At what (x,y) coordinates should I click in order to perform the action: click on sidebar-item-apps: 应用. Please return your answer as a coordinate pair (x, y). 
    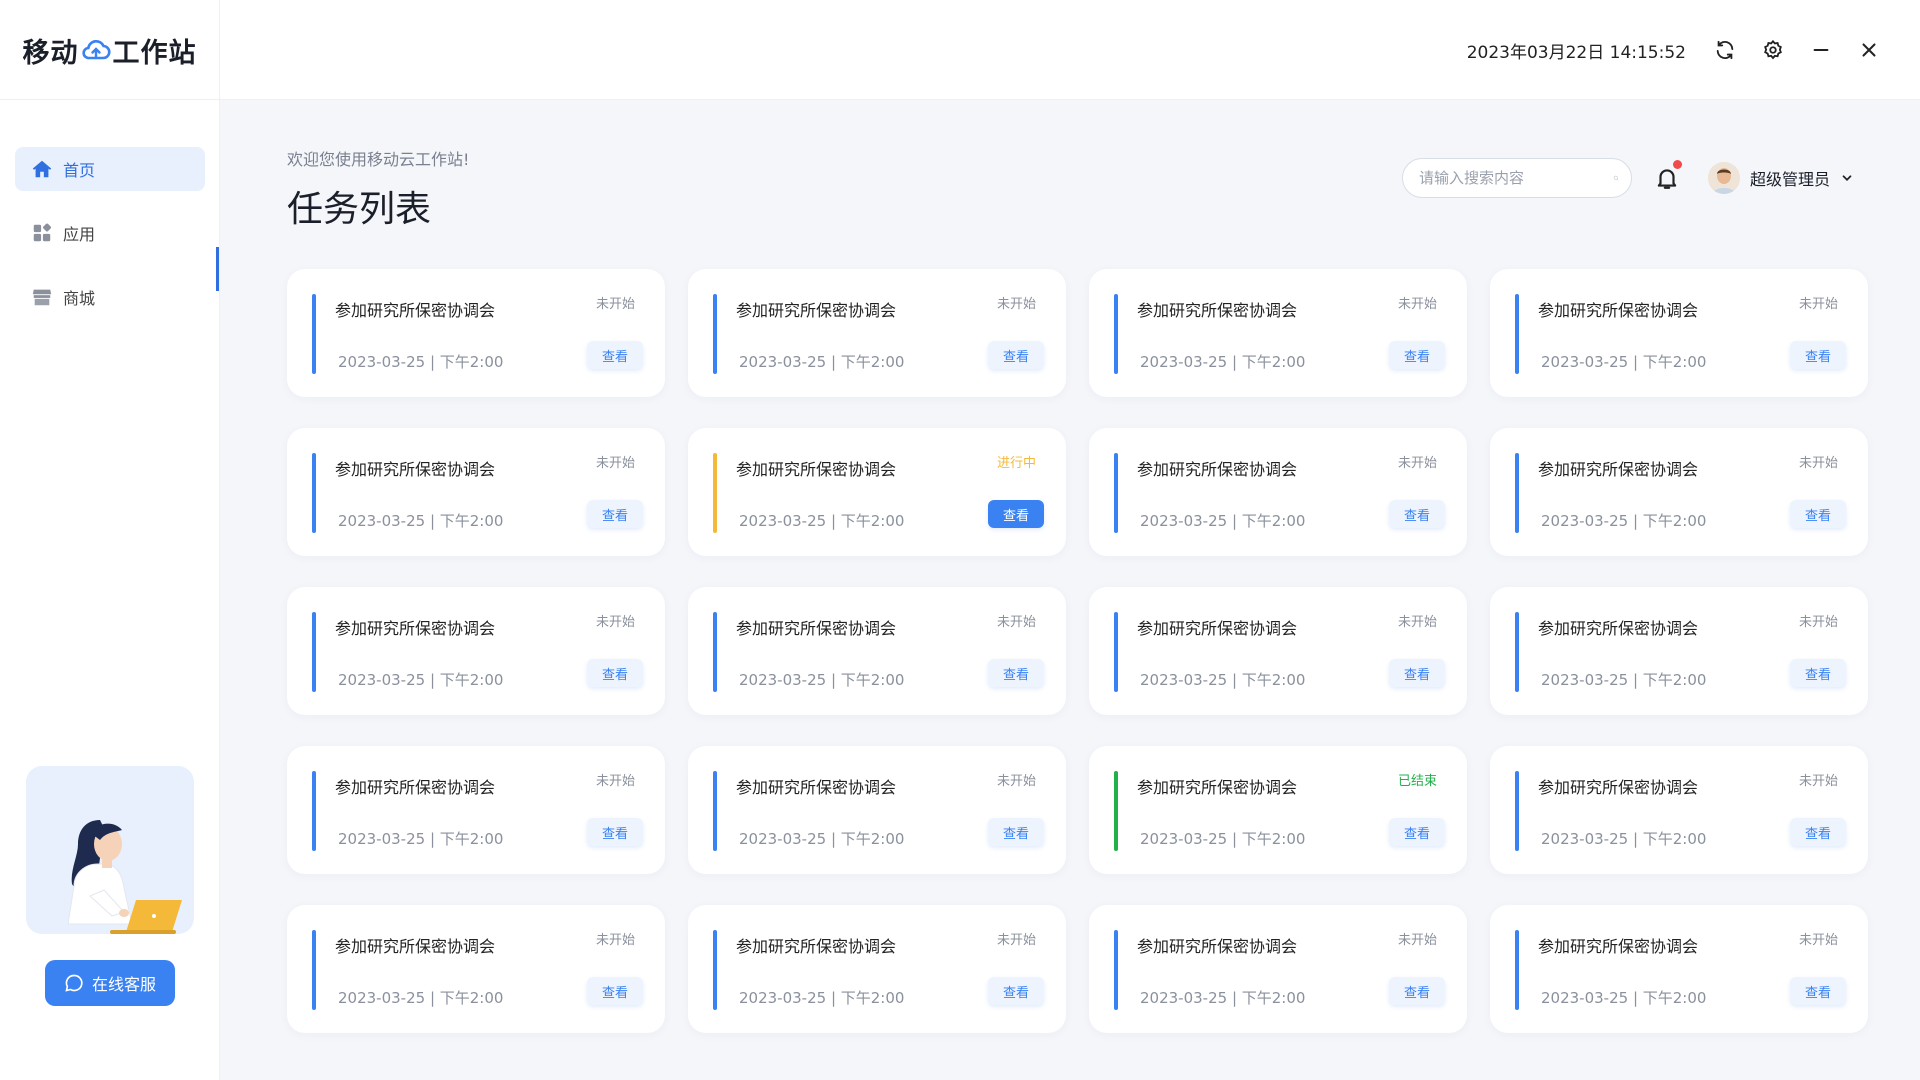
    Looking at the image, I should click on (110, 233).